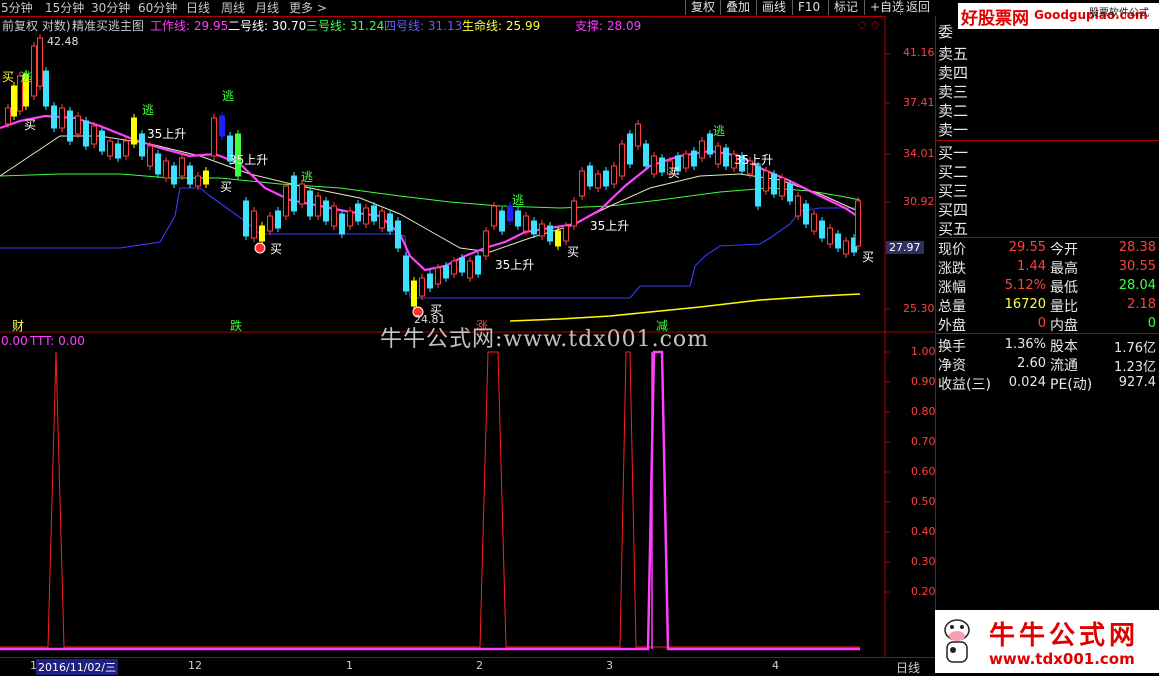 Image resolution: width=1159 pixels, height=676 pixels. I want to click on high-price-label: 42.48, so click(63, 41).